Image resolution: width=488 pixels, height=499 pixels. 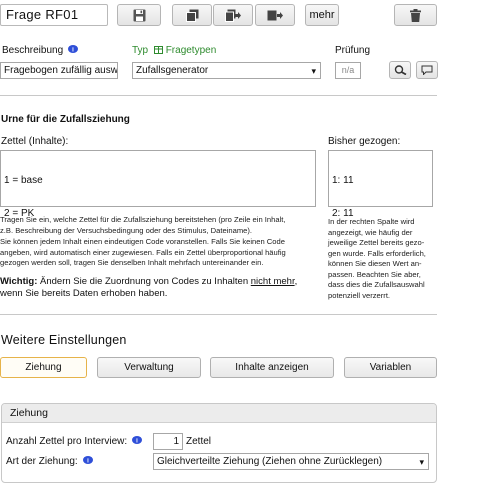 What do you see at coordinates (272, 367) in the screenshot?
I see `tab-show-contents: Inhalte anzeigen` at bounding box center [272, 367].